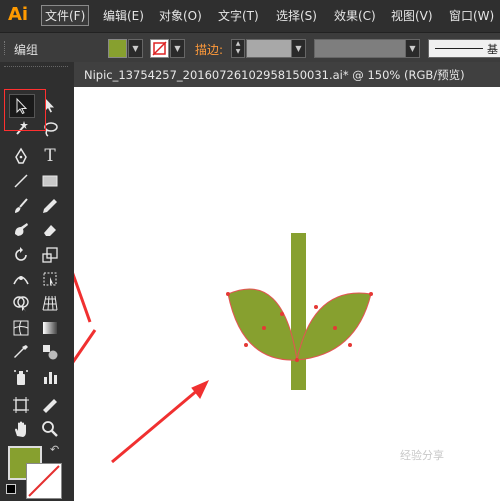 The width and height of the screenshot is (500, 504). I want to click on left-leaf, so click(262, 324).